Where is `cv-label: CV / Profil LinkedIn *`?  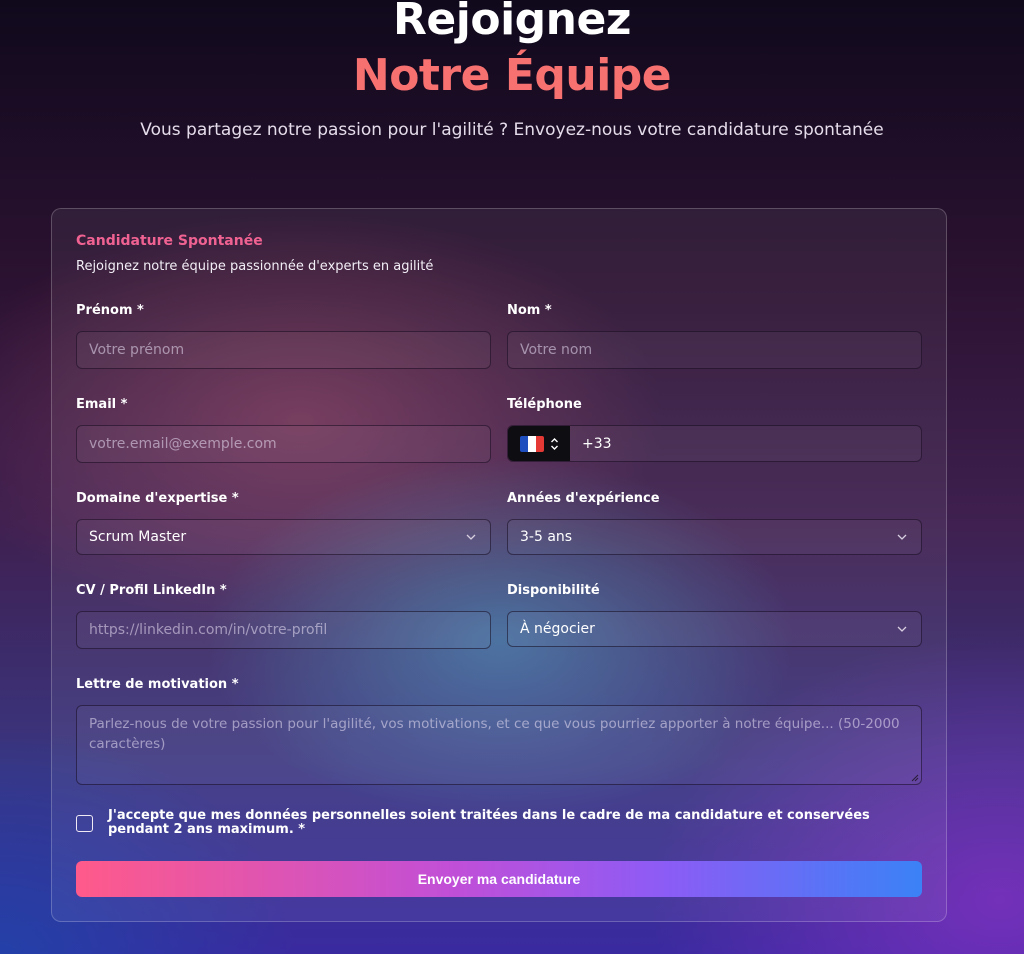 cv-label: CV / Profil LinkedIn * is located at coordinates (151, 590).